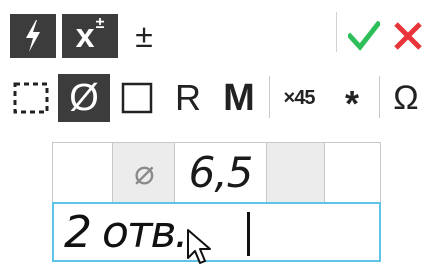  I want to click on x-superscript-button: x ±, so click(90, 36).